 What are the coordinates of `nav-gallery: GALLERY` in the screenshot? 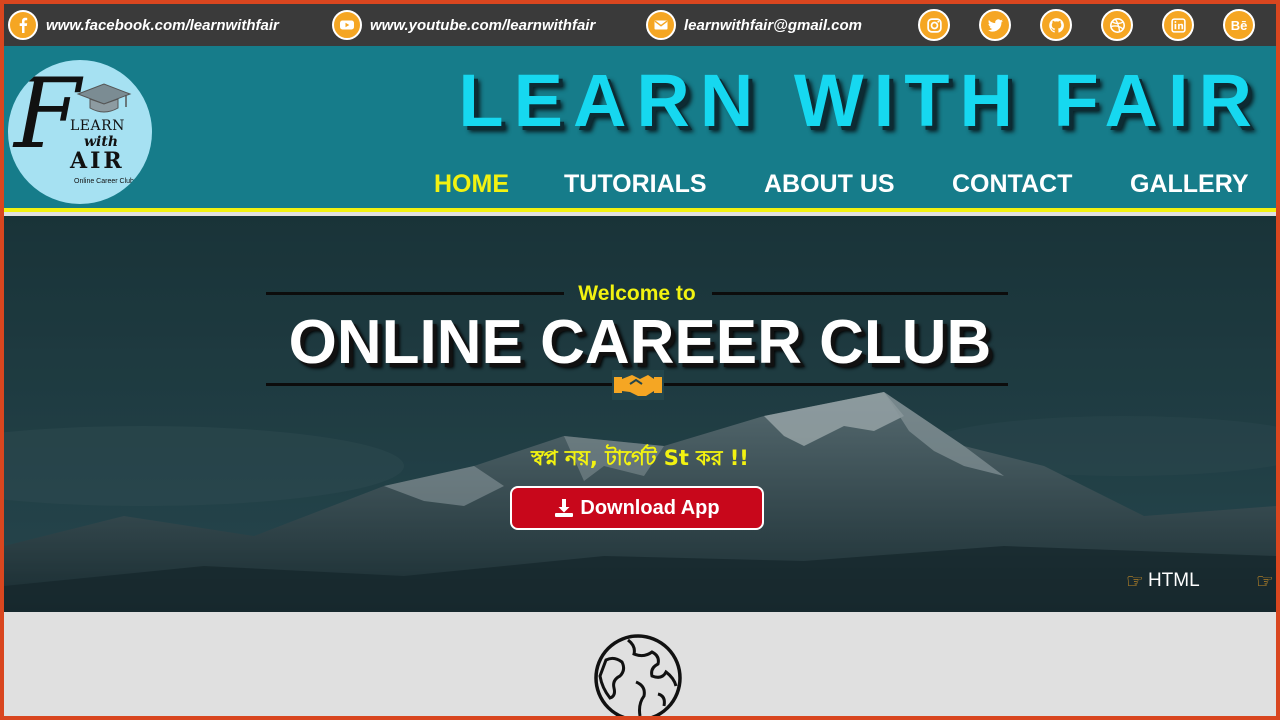 It's located at (1189, 184).